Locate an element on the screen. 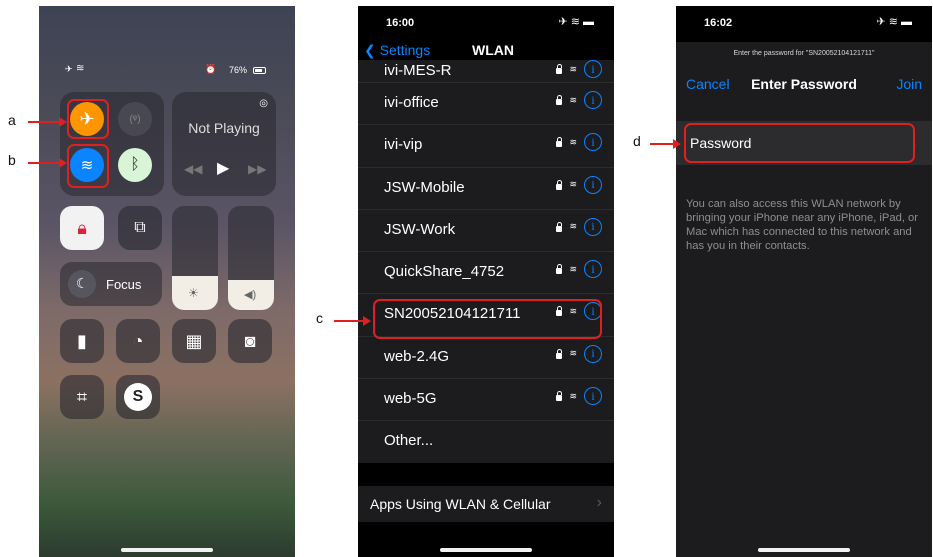 The image size is (933, 557). bluetooth-toggle: ᛒ is located at coordinates (135, 165).